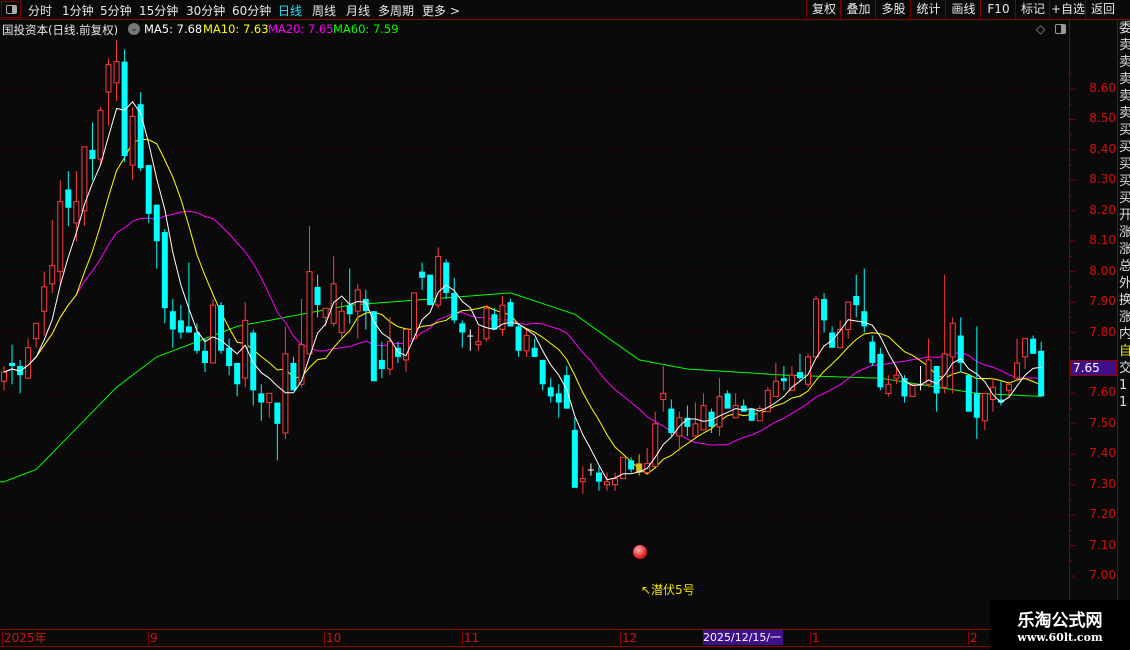 The height and width of the screenshot is (650, 1130). What do you see at coordinates (1102, 148) in the screenshot?
I see `price-tick-label: 8.40` at bounding box center [1102, 148].